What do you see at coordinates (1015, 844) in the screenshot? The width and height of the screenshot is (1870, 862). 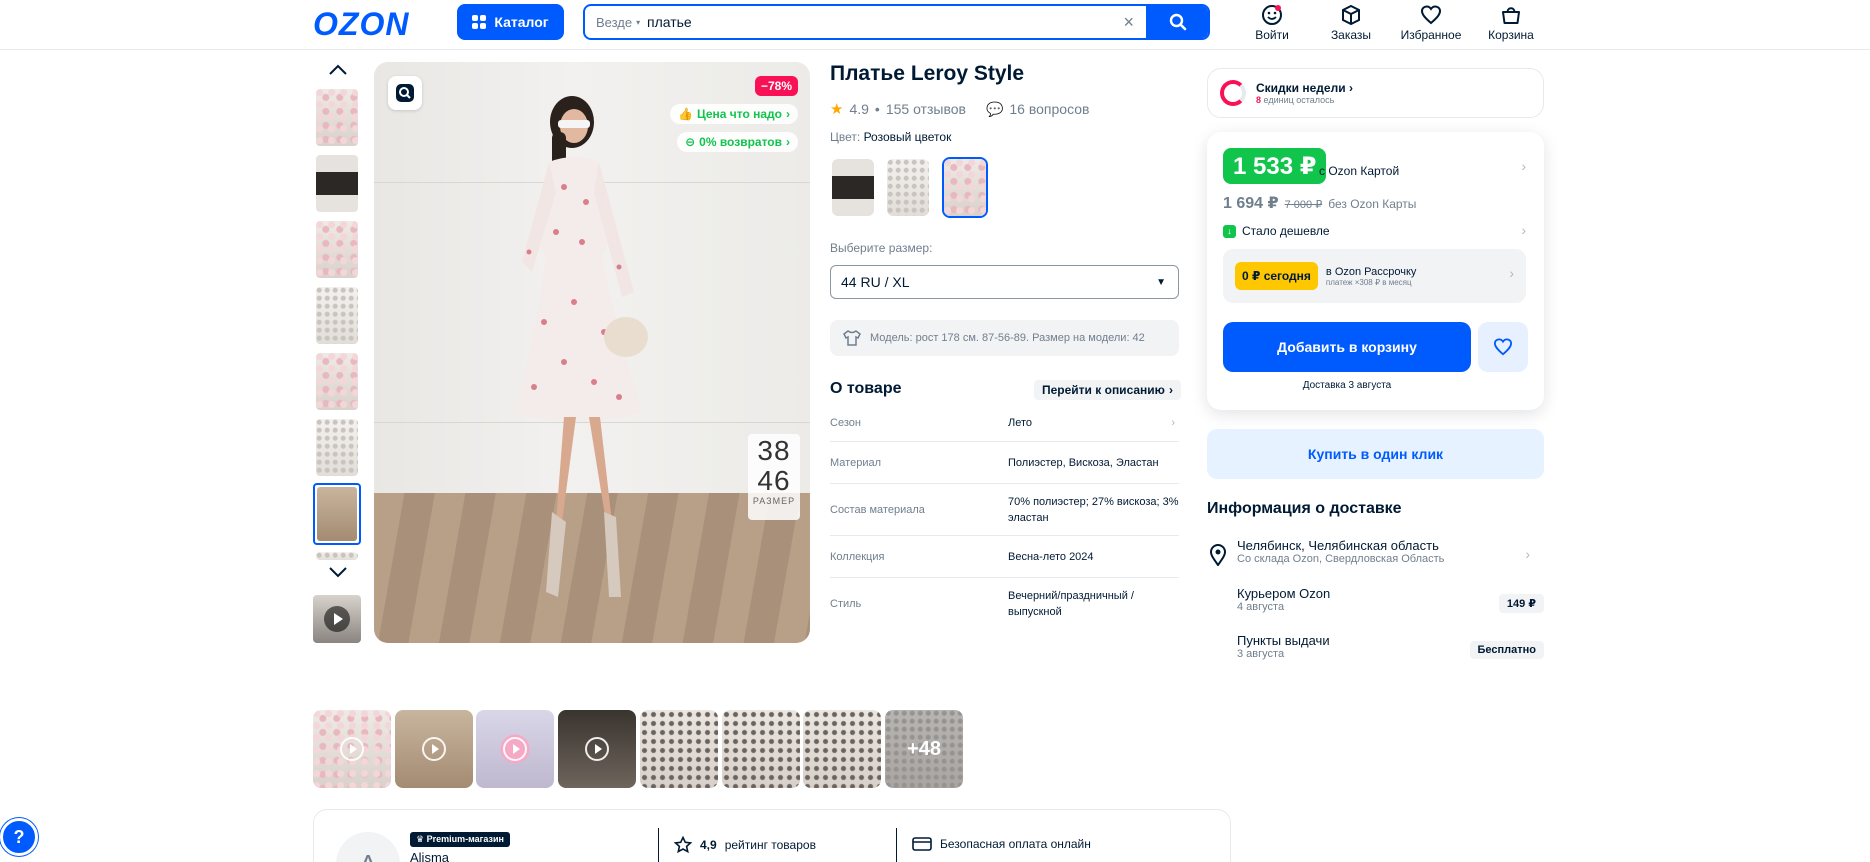 I see `secure-payment-label: Безопасная оплата онлайн` at bounding box center [1015, 844].